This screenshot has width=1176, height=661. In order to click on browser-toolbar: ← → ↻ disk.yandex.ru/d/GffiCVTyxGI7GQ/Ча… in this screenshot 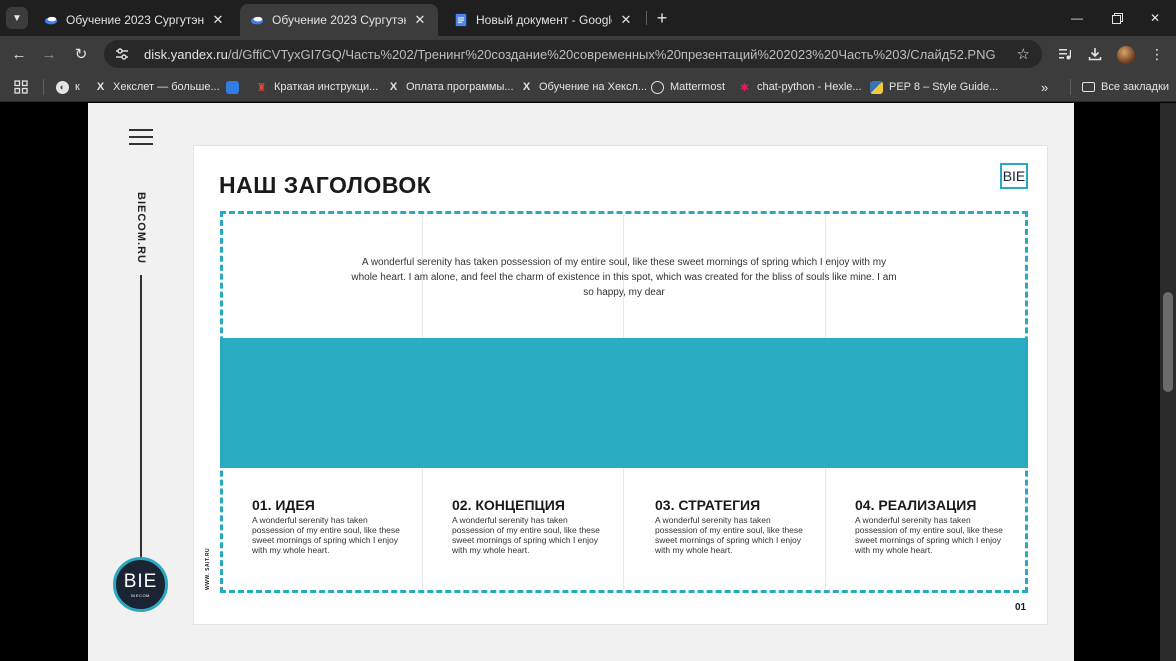, I will do `click(588, 54)`.